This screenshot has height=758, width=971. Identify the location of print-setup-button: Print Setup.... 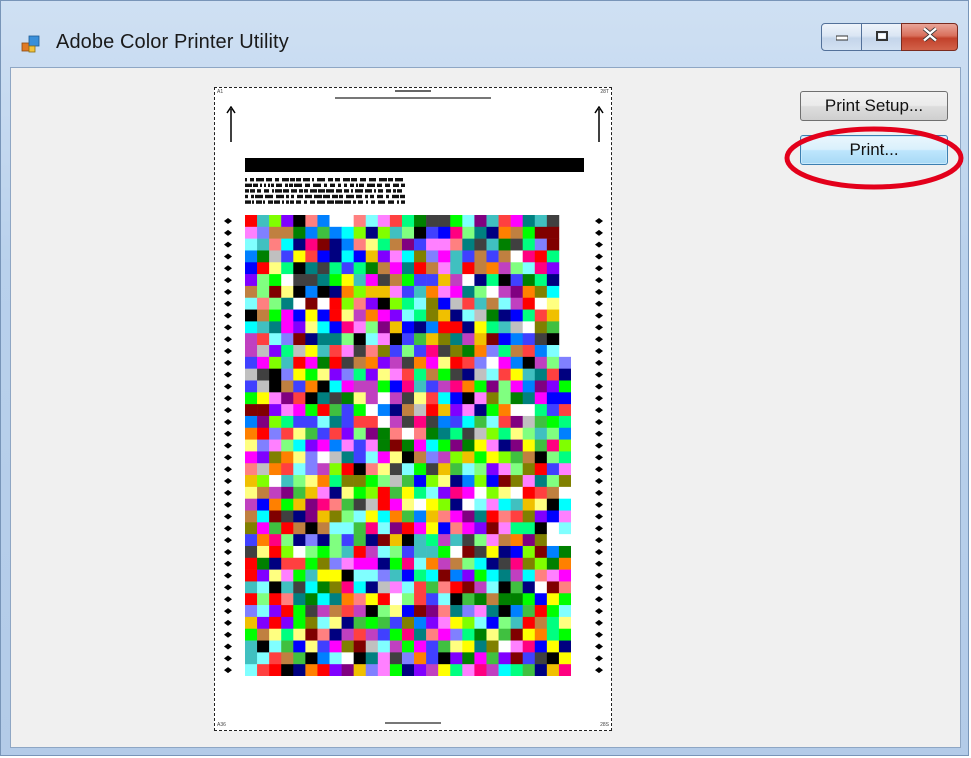
(874, 106).